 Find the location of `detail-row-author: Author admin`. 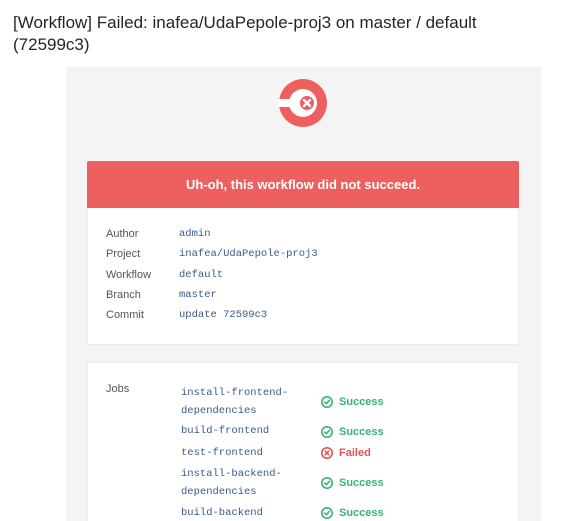

detail-row-author: Author admin is located at coordinates (306, 236).